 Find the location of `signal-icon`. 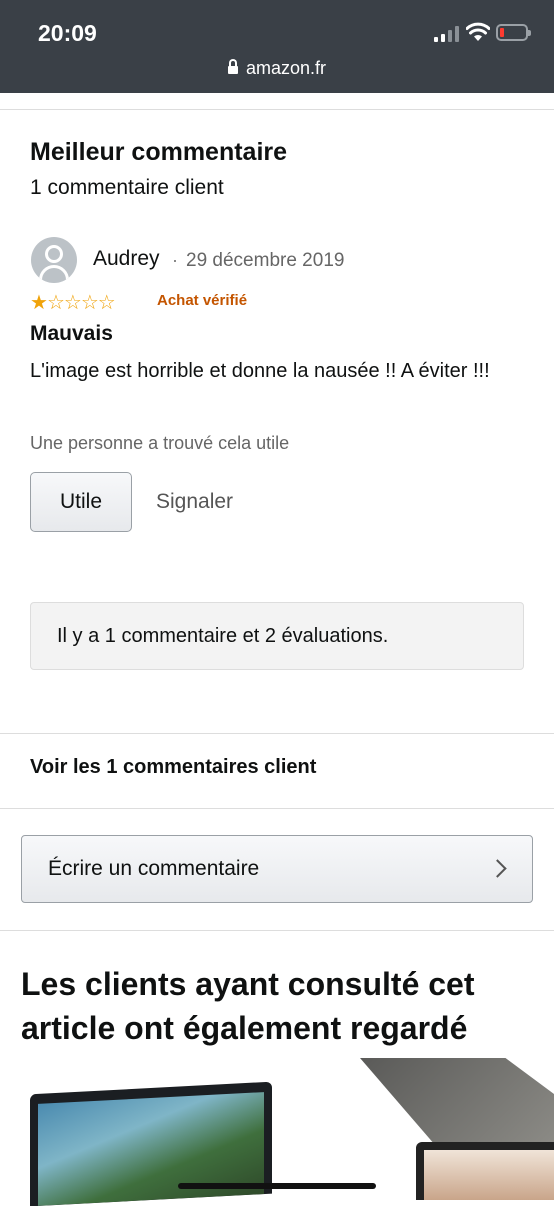

signal-icon is located at coordinates (446, 34).